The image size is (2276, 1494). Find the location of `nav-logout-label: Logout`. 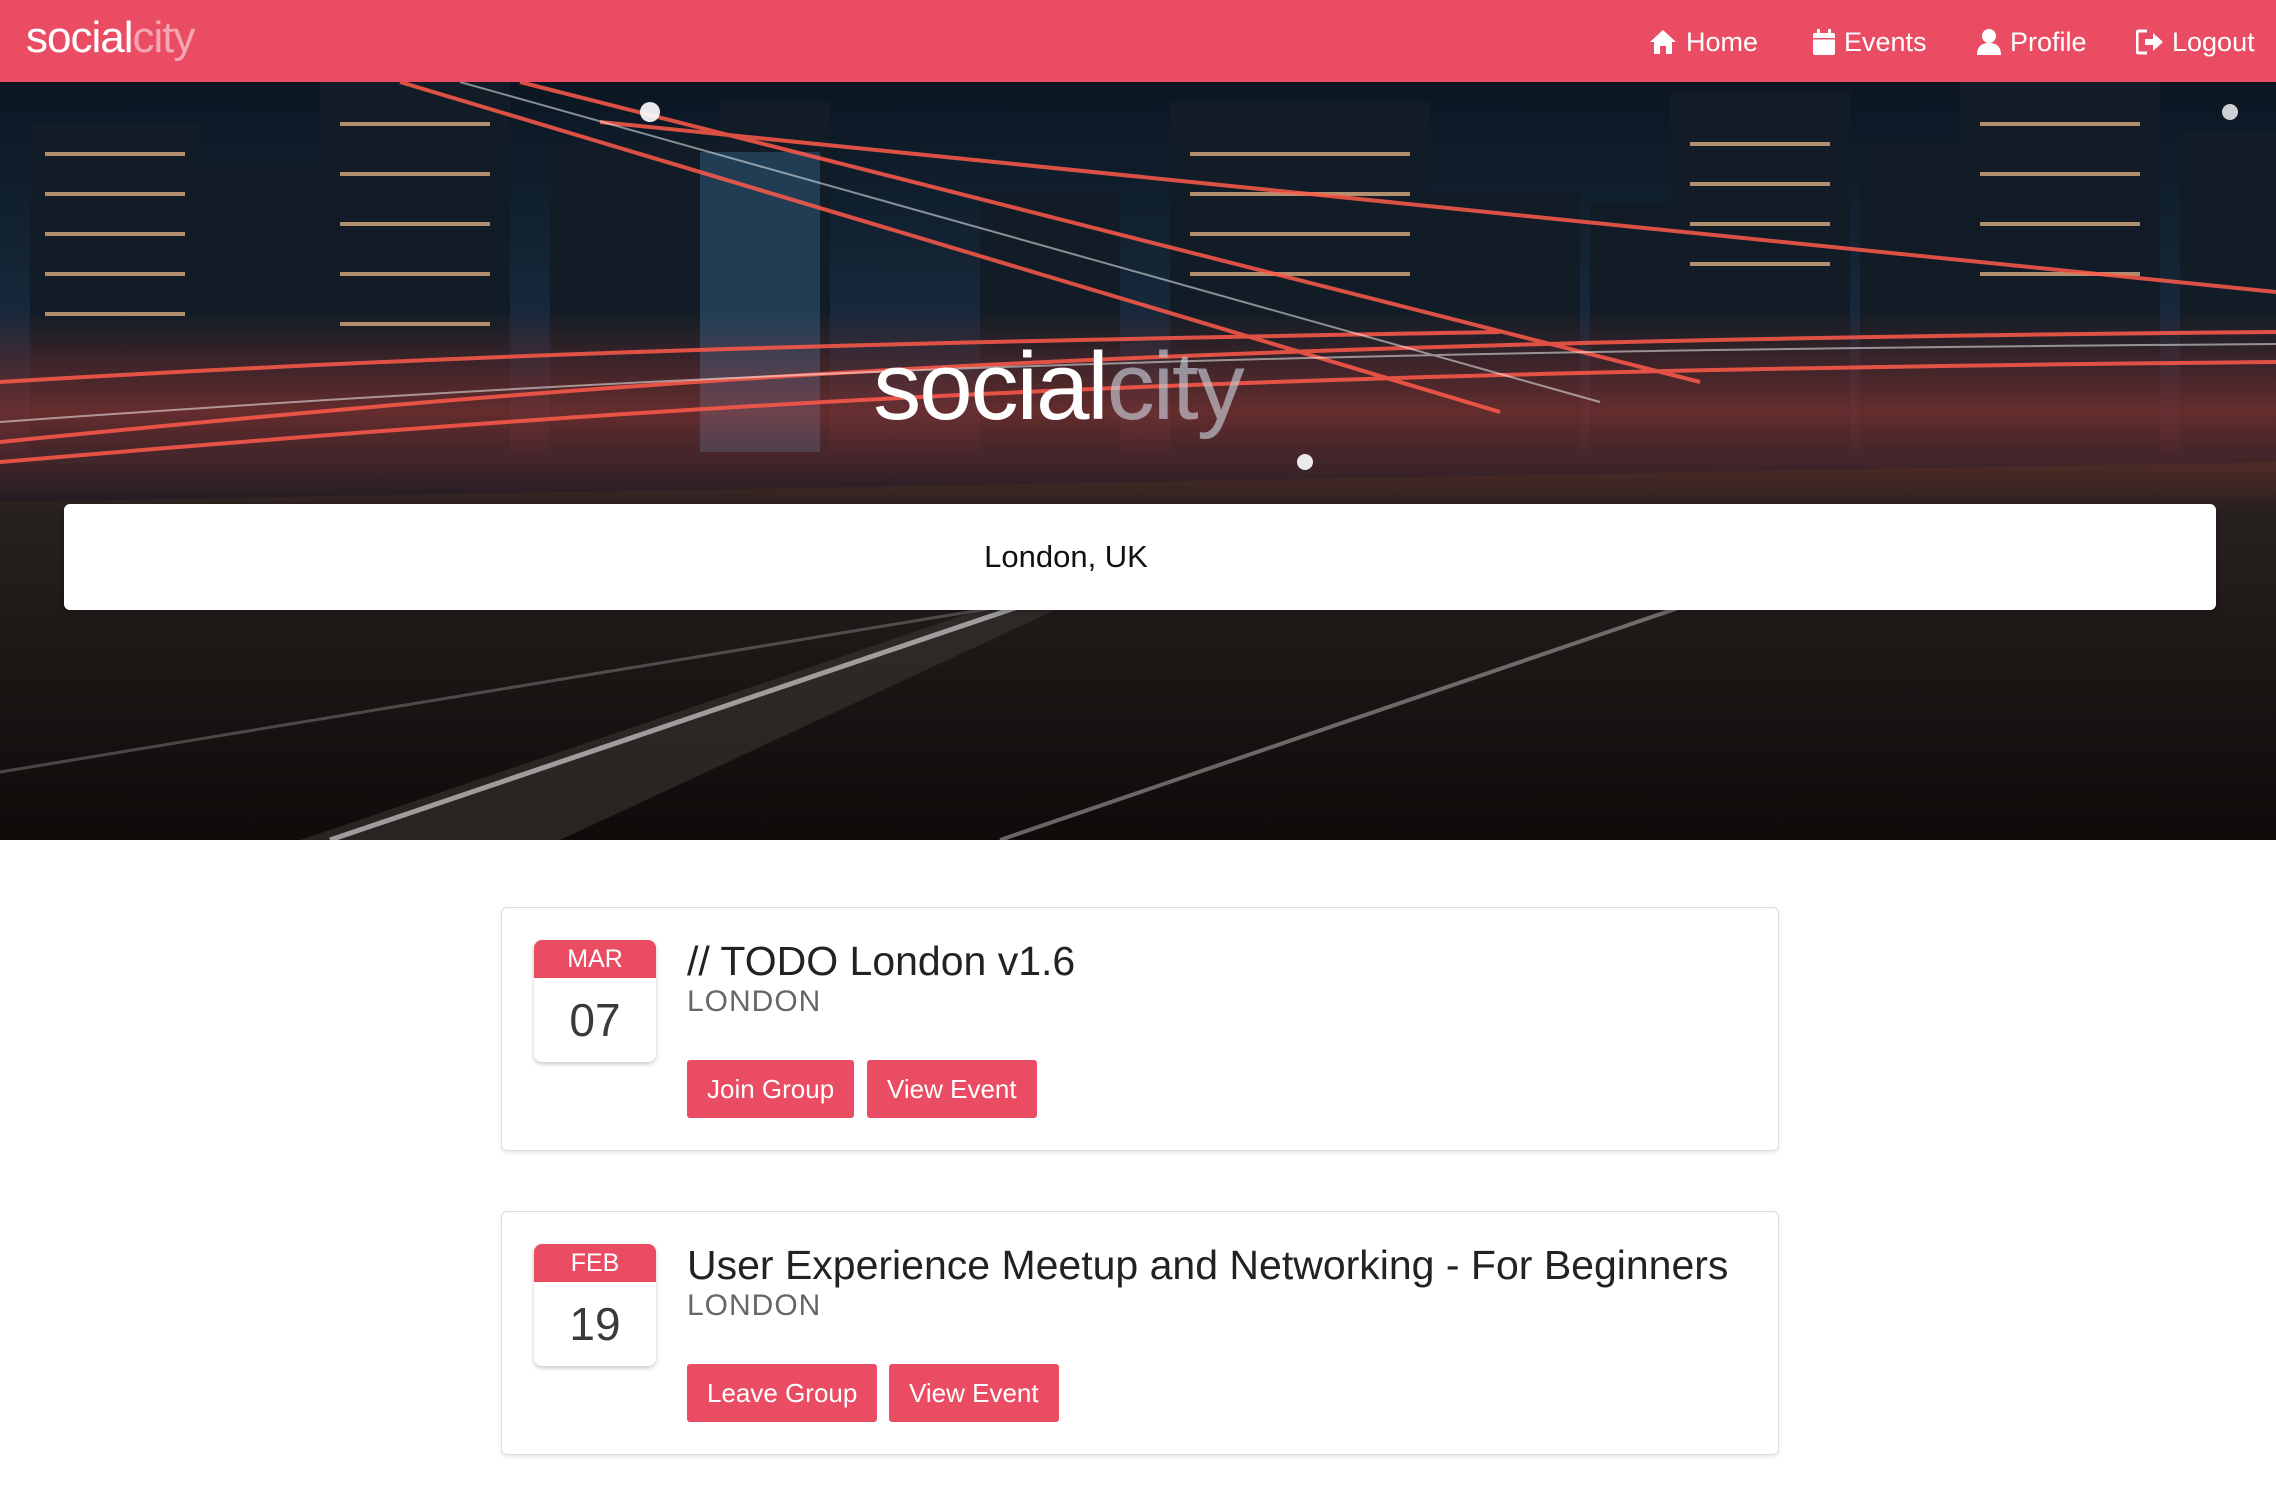

nav-logout-label: Logout is located at coordinates (2213, 41).